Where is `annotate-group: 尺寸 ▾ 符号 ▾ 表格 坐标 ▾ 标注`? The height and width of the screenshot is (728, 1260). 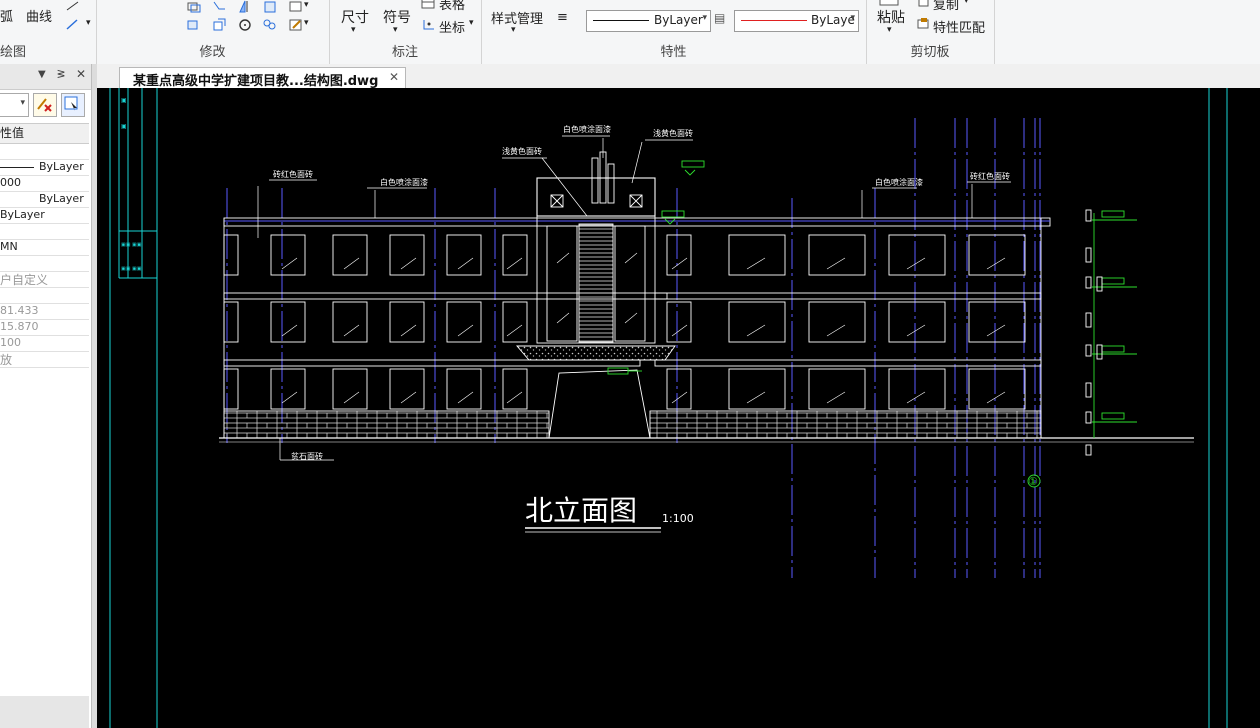
annotate-group: 尺寸 ▾ 符号 ▾ 表格 坐标 ▾ 标注 is located at coordinates (405, 32).